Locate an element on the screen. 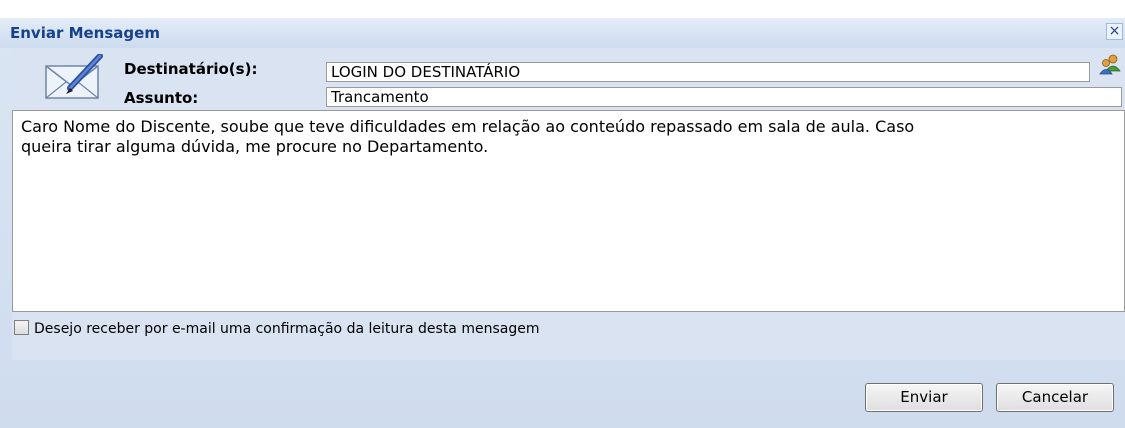 This screenshot has height=428, width=1125. close-icon: × is located at coordinates (1114, 31).